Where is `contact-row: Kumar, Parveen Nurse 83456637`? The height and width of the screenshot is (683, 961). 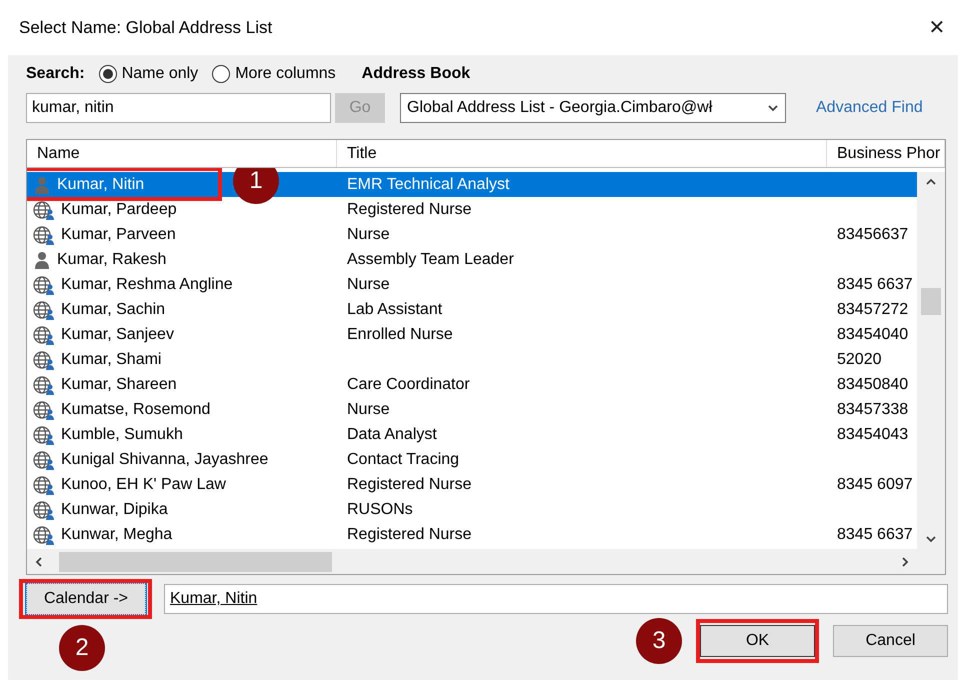
contact-row: Kumar, Parveen Nurse 83456637 is located at coordinates (472, 234).